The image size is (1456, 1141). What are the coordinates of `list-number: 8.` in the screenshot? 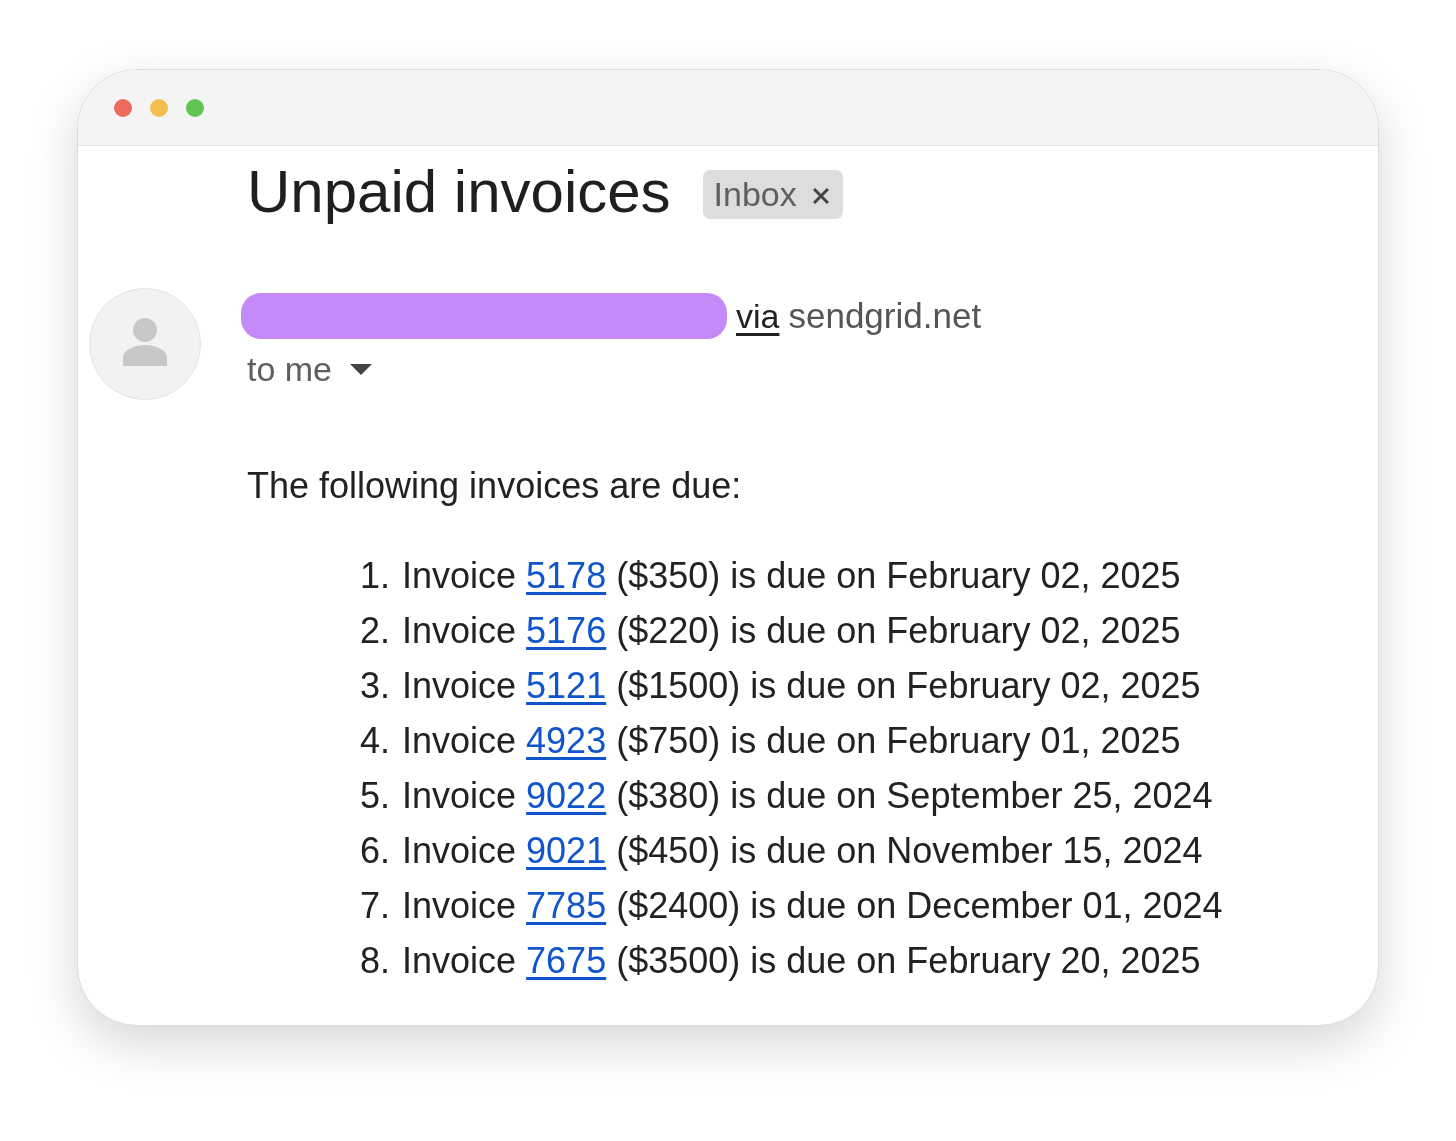 It's located at (376, 960).